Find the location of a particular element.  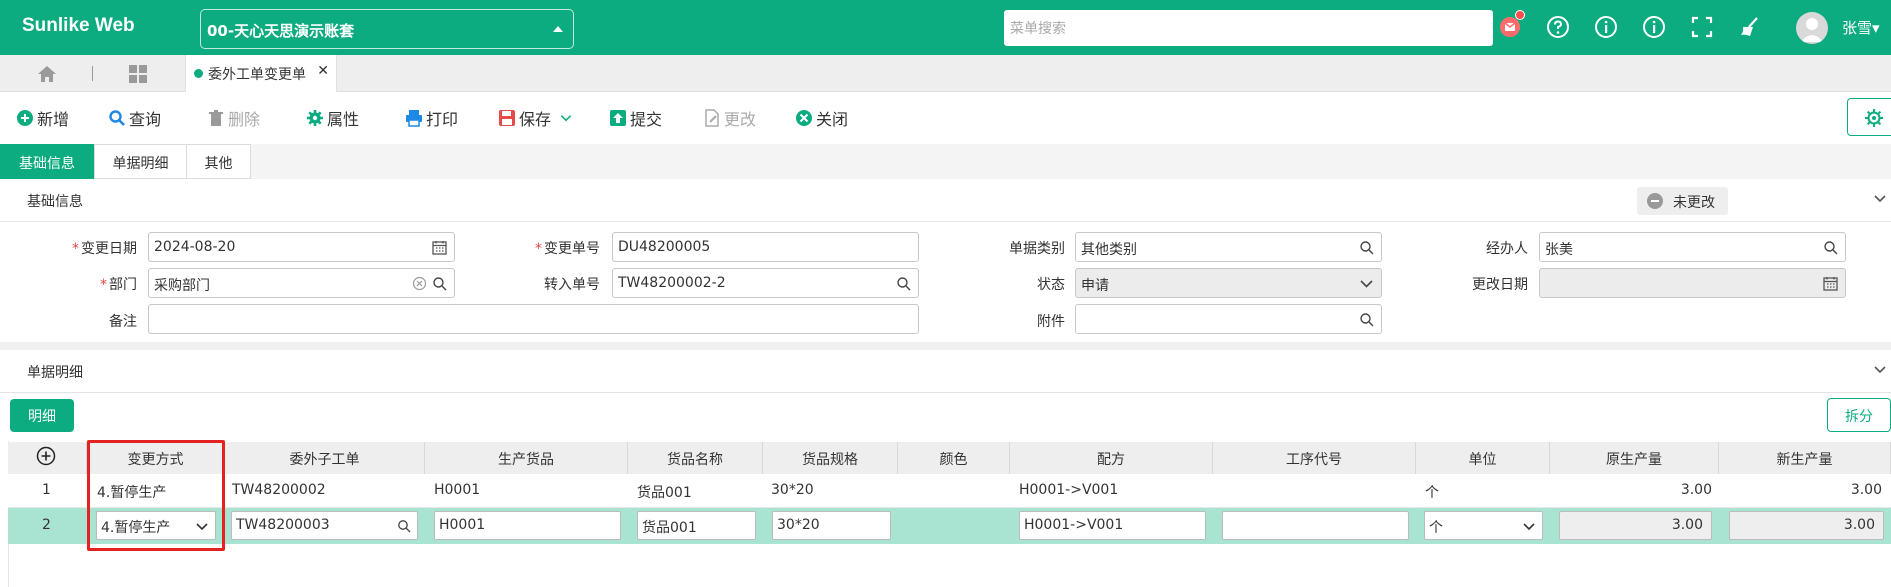

col-unit: 单位 is located at coordinates (1483, 458).